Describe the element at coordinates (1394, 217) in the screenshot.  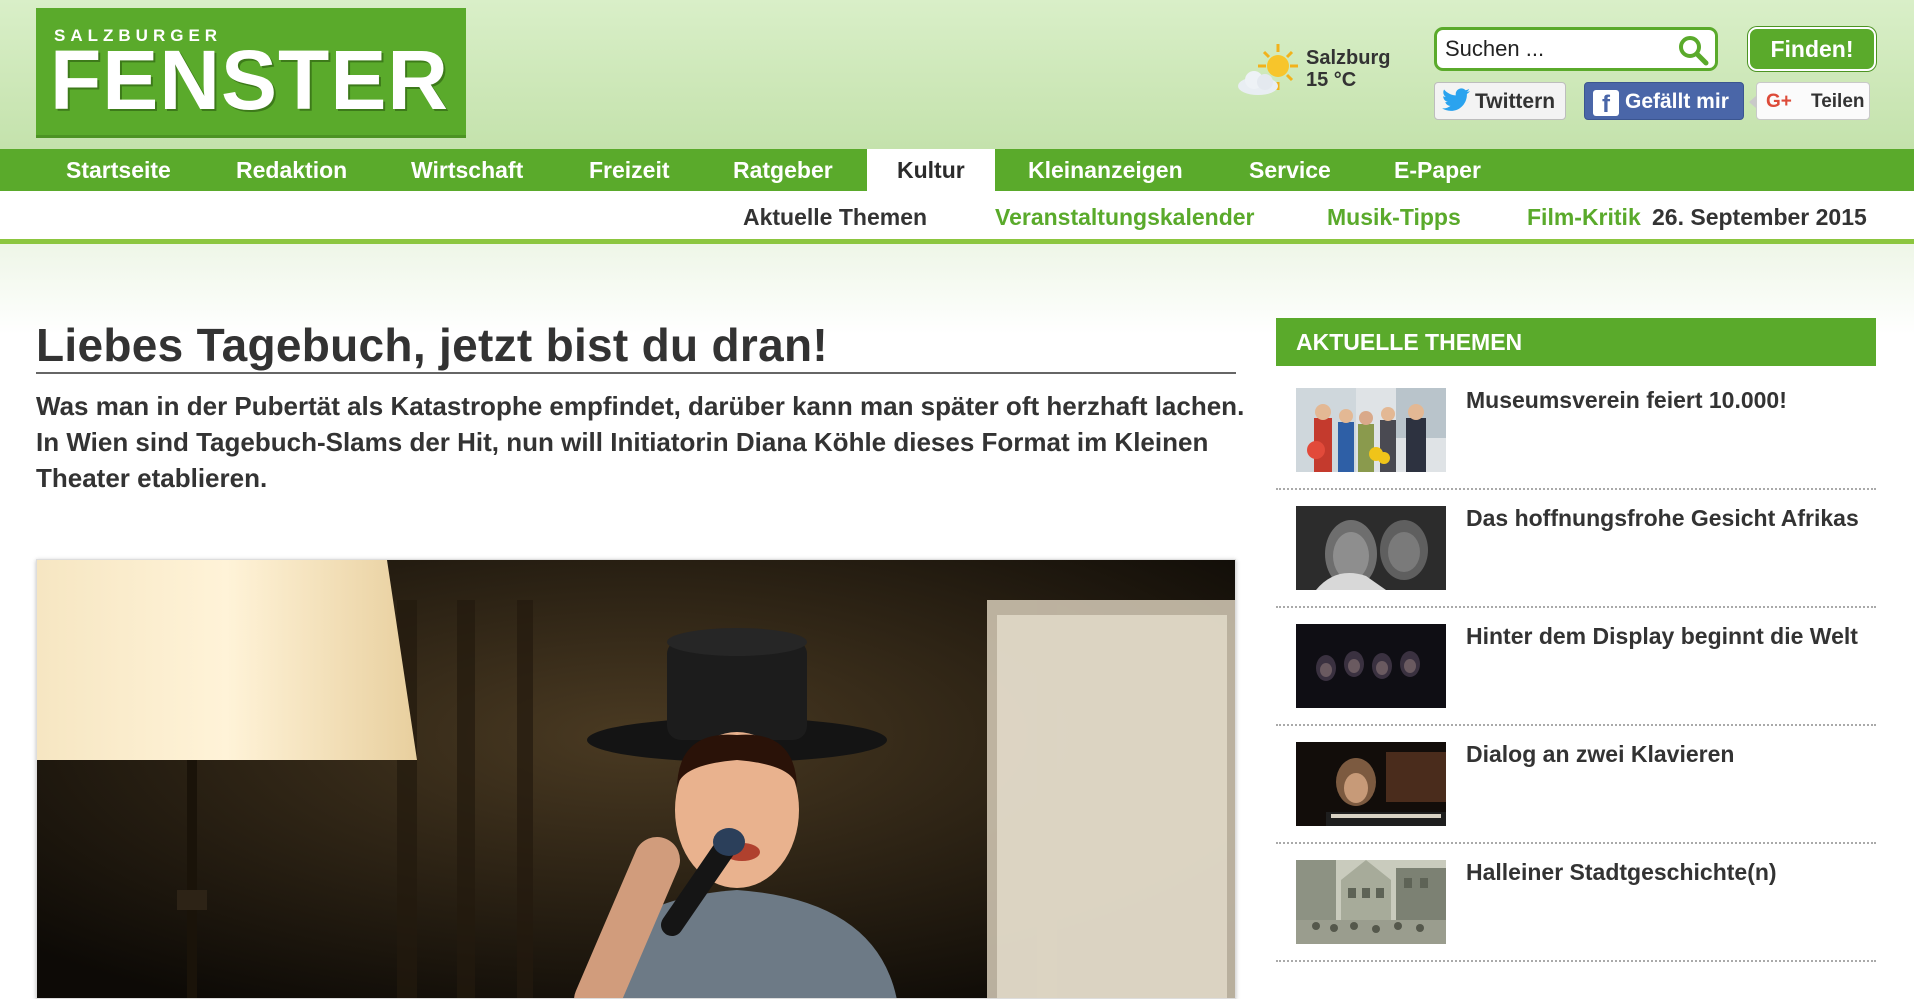
I see `subnav-musik-tipps: Musik-Tipps` at that location.